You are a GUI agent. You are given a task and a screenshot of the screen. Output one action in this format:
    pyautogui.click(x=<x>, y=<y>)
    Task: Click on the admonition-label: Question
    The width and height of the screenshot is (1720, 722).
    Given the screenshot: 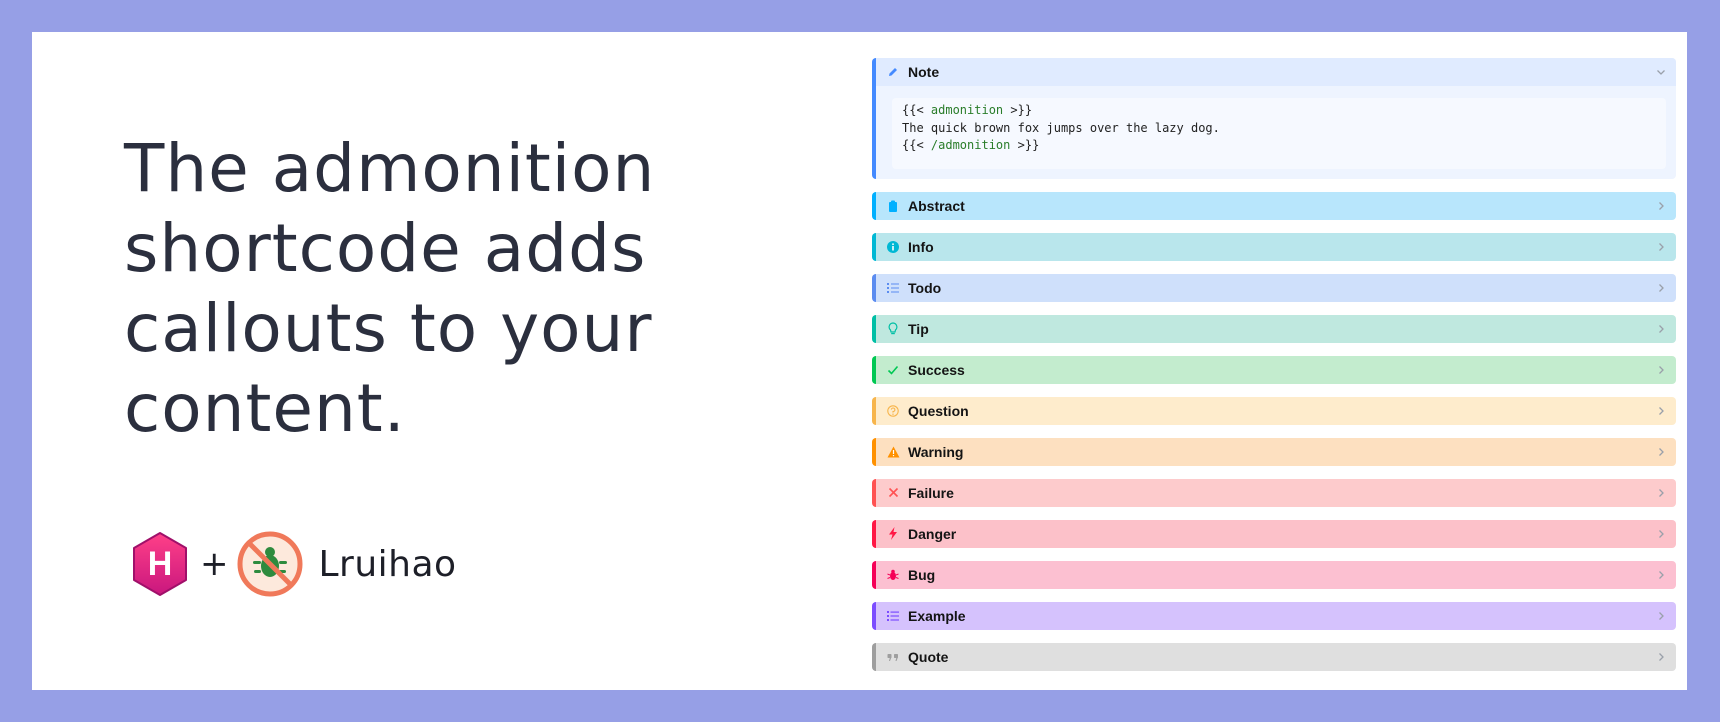 What is the action you would take?
    pyautogui.click(x=938, y=410)
    